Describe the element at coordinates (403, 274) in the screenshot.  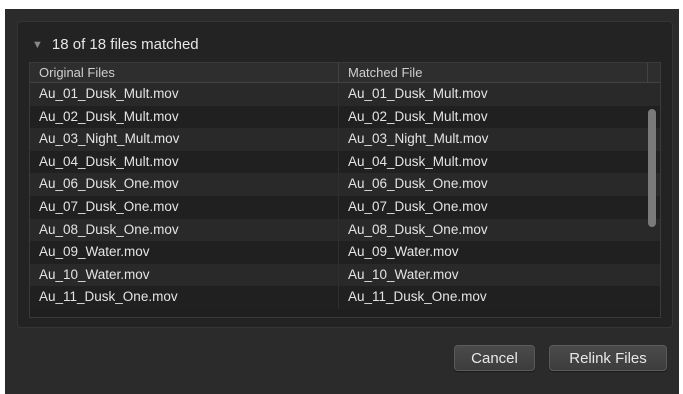
I see `matched-file-cell: Au_10_Water.mov` at that location.